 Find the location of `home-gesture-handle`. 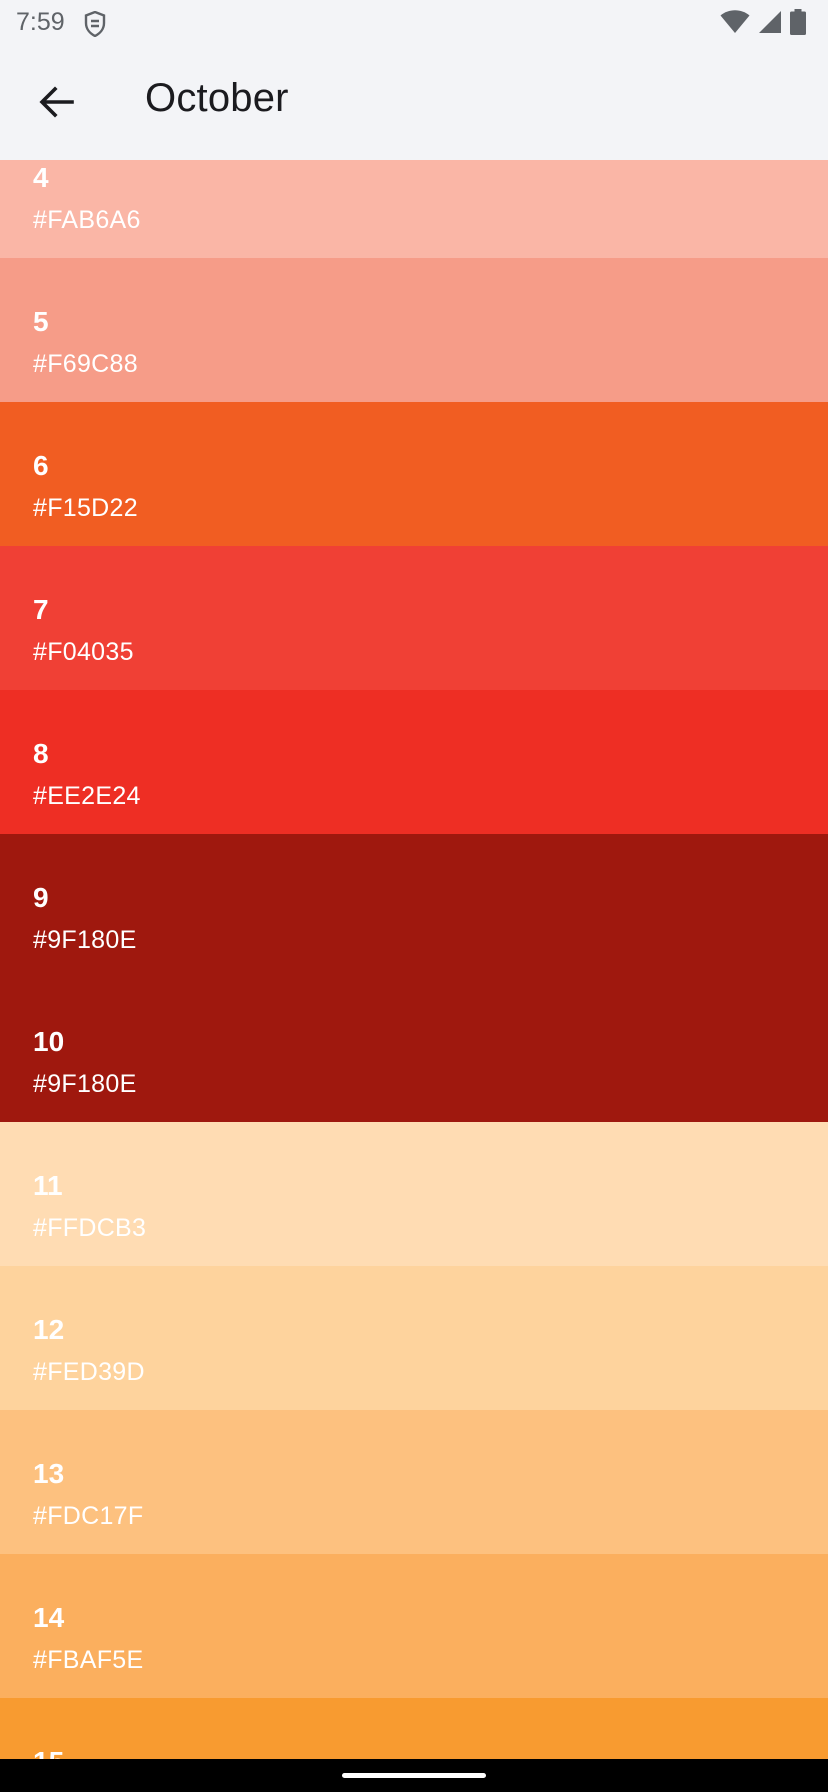

home-gesture-handle is located at coordinates (414, 1775).